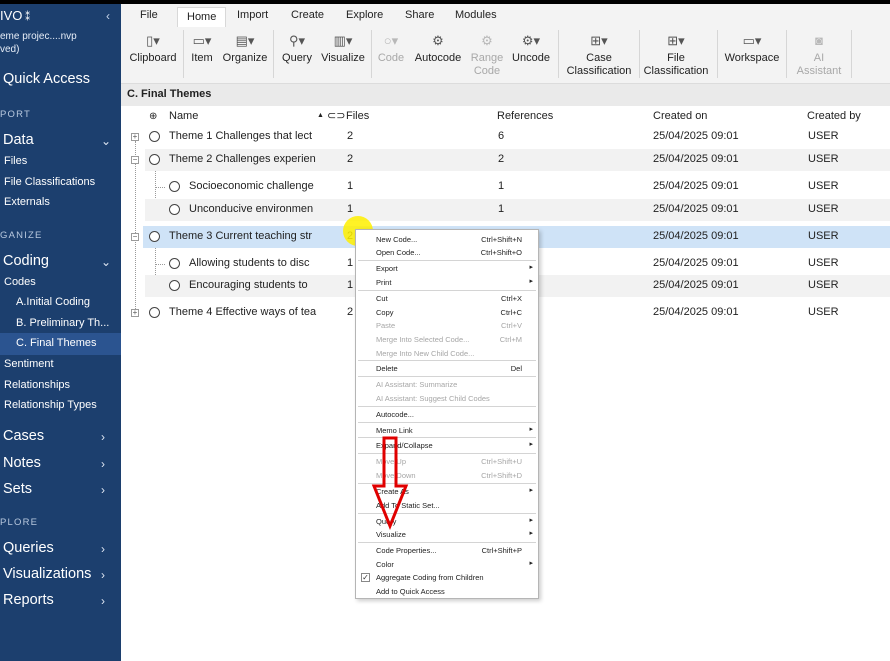 This screenshot has width=890, height=661. What do you see at coordinates (447, 577) in the screenshot?
I see `menu-item-aggregate: ✓ Aggregate Coding from Children` at bounding box center [447, 577].